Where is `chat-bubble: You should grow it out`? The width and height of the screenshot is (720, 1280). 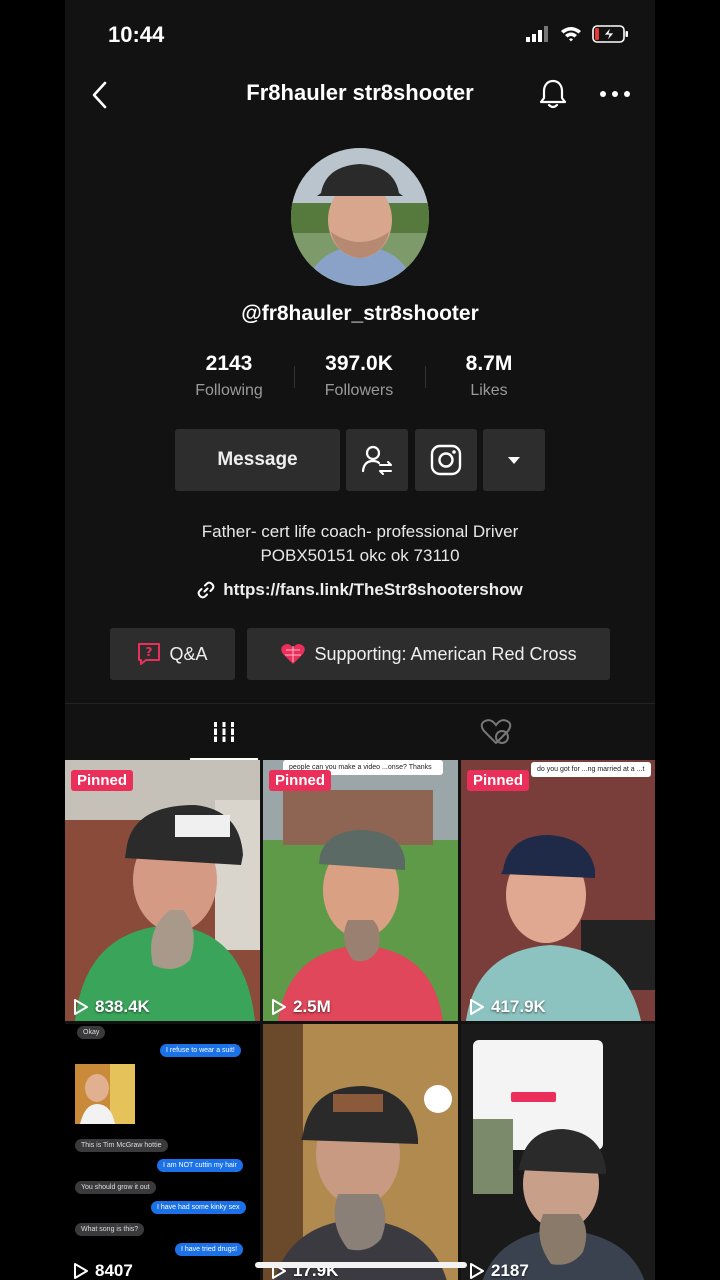
chat-bubble: You should grow it out is located at coordinates (115, 1187).